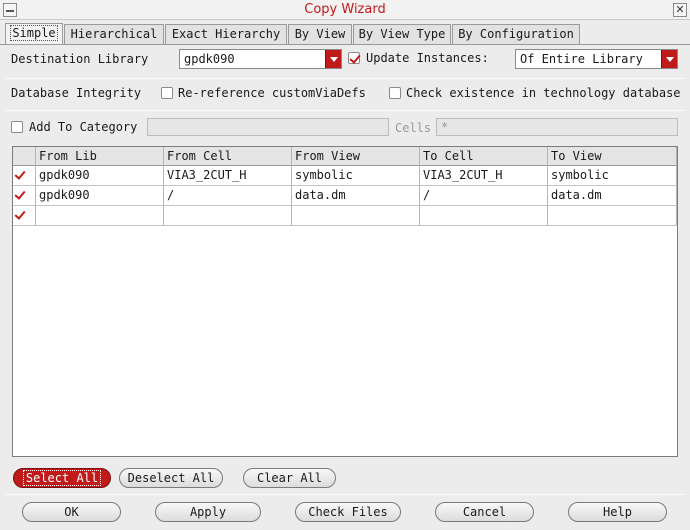 The image size is (690, 530). What do you see at coordinates (228, 156) in the screenshot?
I see `header-from-cell: From Cell` at bounding box center [228, 156].